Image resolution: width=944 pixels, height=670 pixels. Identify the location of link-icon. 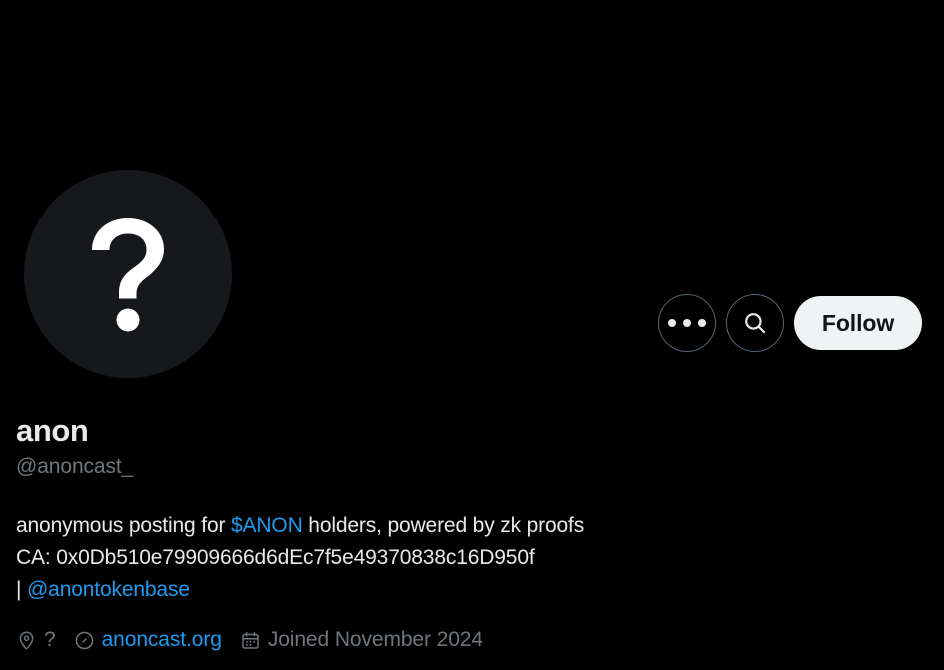
(84, 640).